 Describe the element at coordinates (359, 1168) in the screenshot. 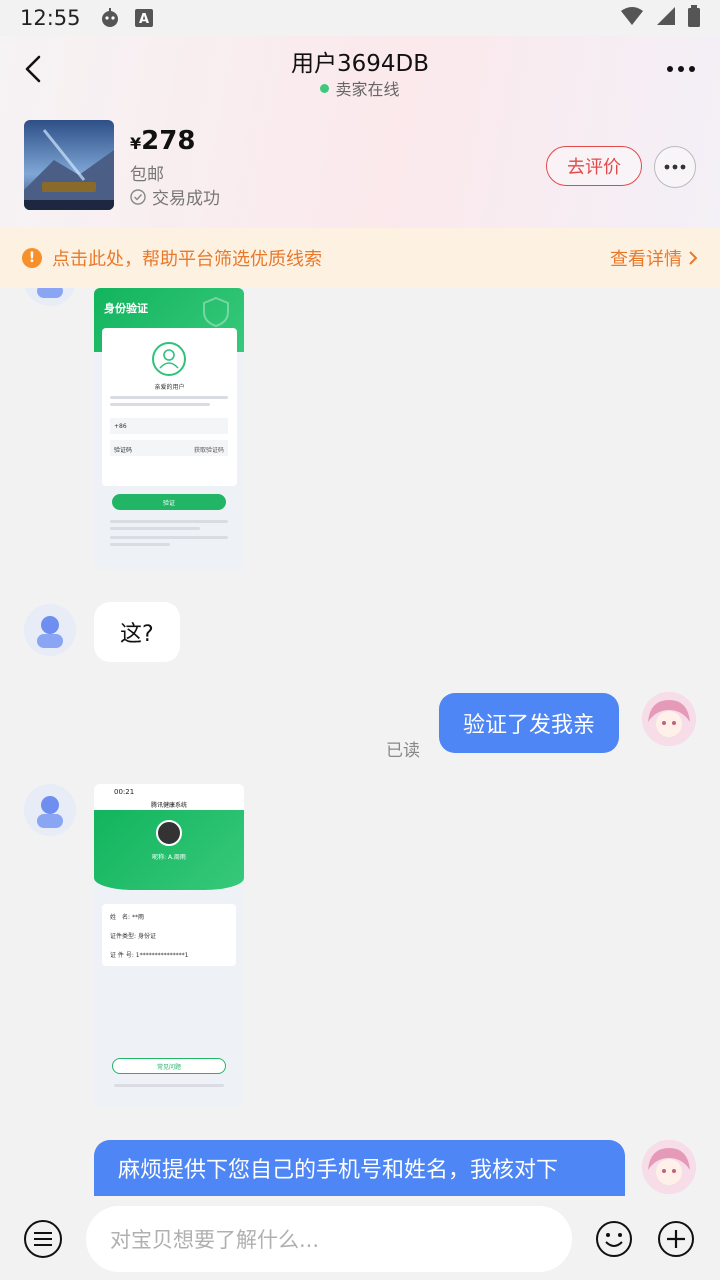

I see `message-bubble-outgoing: 麻烦提供下您自己的手机号和姓名，我核对下` at that location.